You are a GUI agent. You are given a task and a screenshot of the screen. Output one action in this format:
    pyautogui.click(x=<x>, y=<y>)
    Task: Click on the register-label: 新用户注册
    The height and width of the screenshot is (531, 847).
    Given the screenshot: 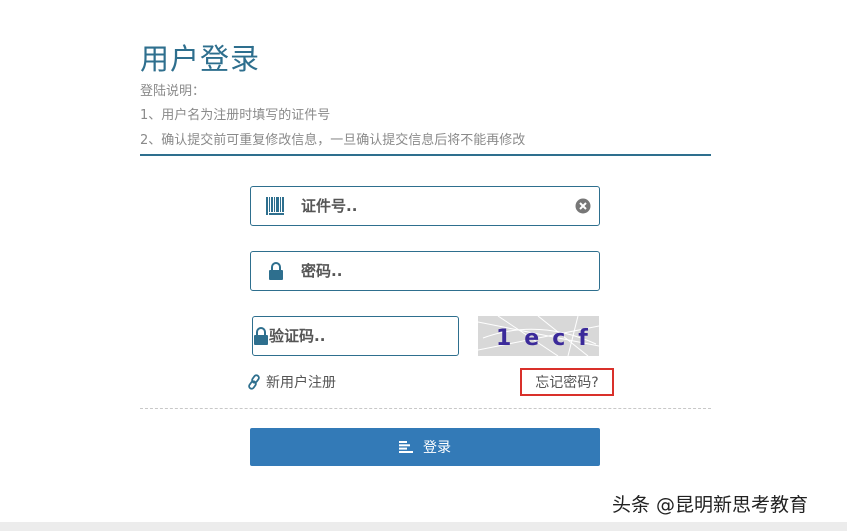 What is the action you would take?
    pyautogui.click(x=301, y=383)
    